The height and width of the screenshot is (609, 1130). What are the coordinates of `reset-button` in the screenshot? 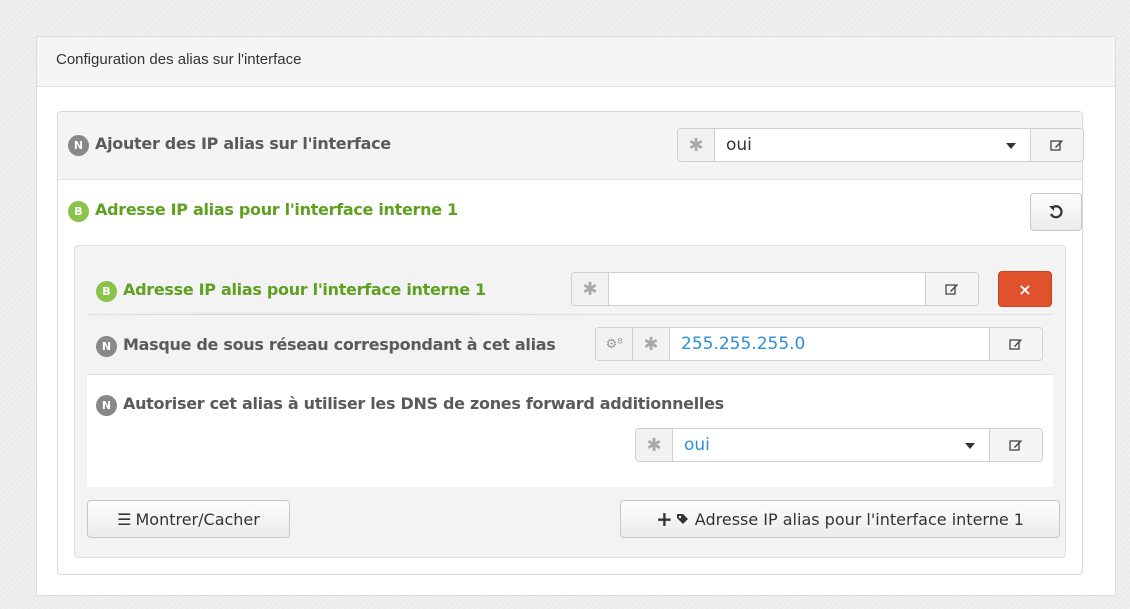 It's located at (1056, 212).